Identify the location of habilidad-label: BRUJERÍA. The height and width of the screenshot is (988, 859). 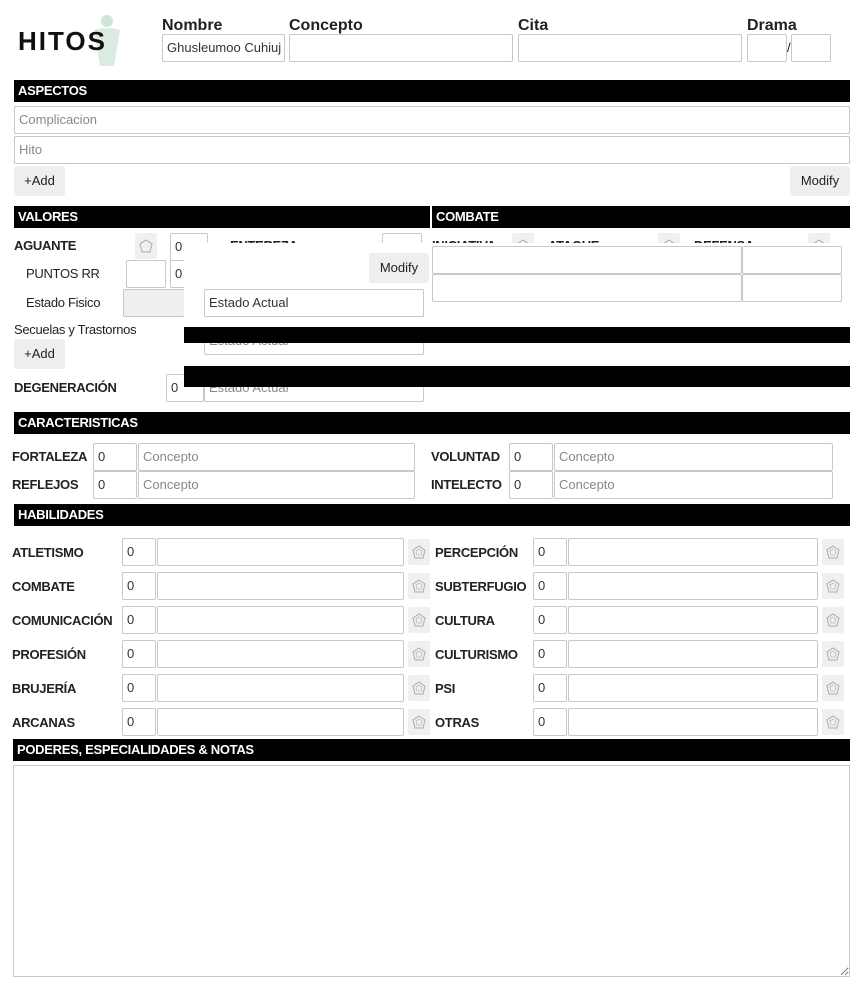
(44, 688).